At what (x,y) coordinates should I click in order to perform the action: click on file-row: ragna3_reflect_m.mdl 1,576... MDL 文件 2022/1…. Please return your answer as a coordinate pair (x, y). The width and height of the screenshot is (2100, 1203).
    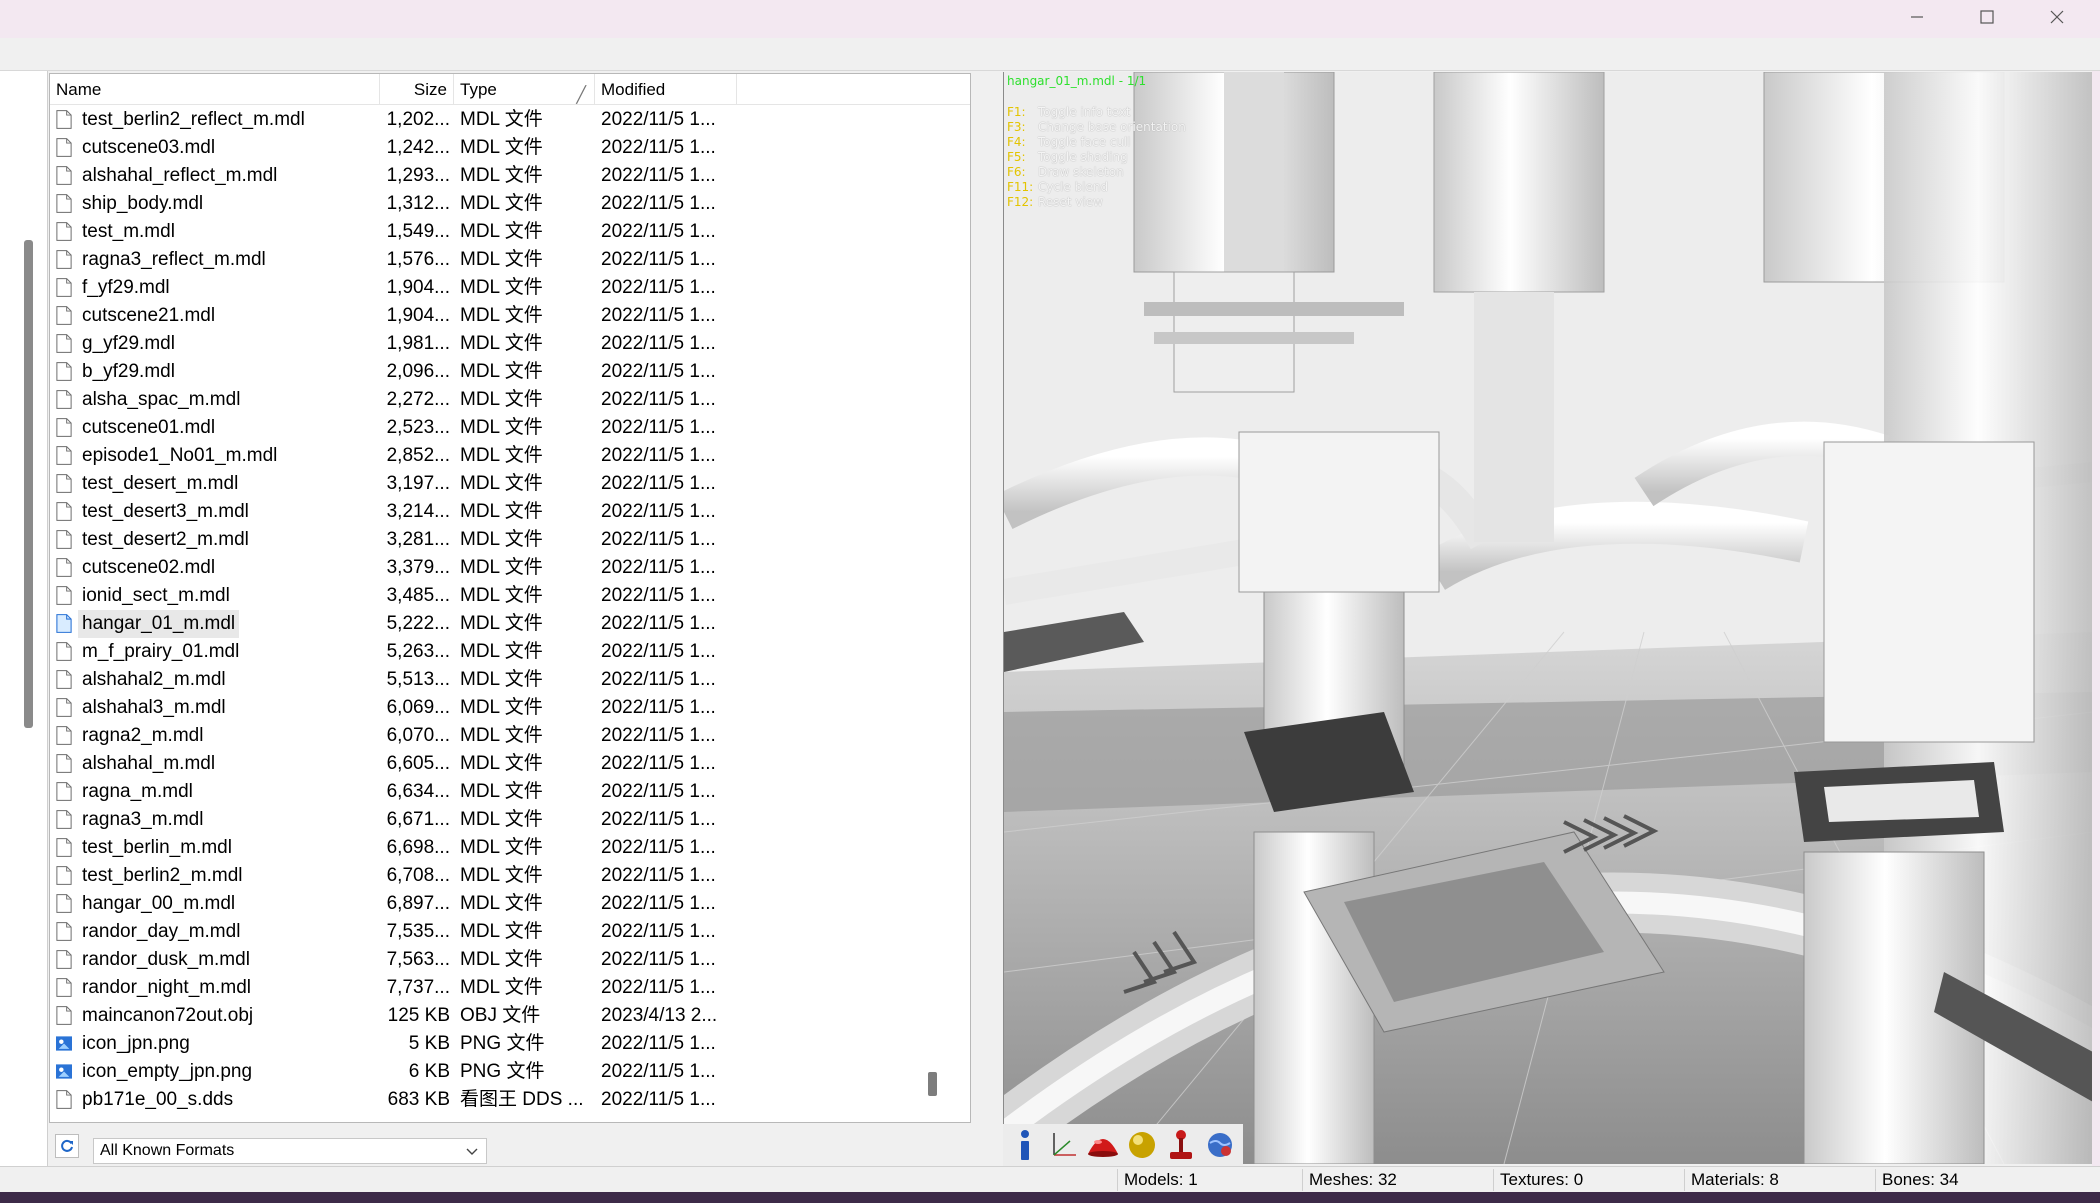
    Looking at the image, I should click on (510, 260).